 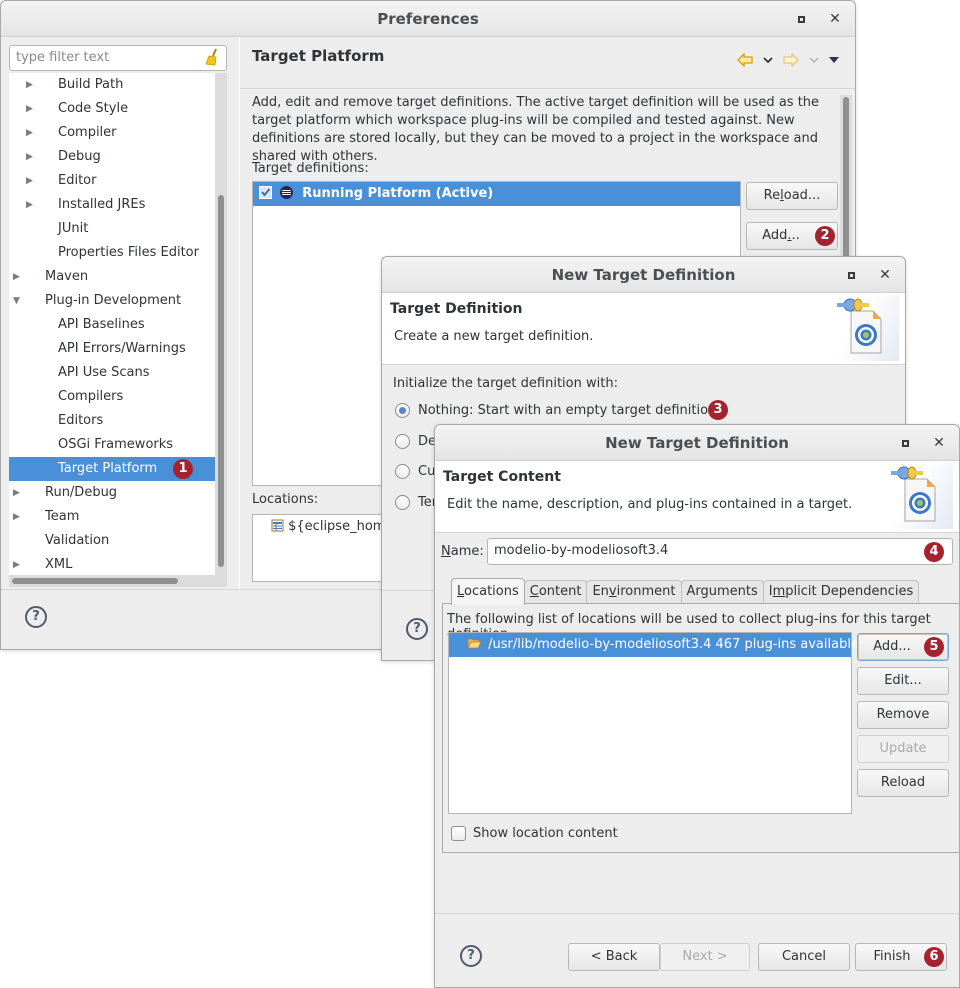 What do you see at coordinates (934, 957) in the screenshot?
I see `step-badge-6: 6` at bounding box center [934, 957].